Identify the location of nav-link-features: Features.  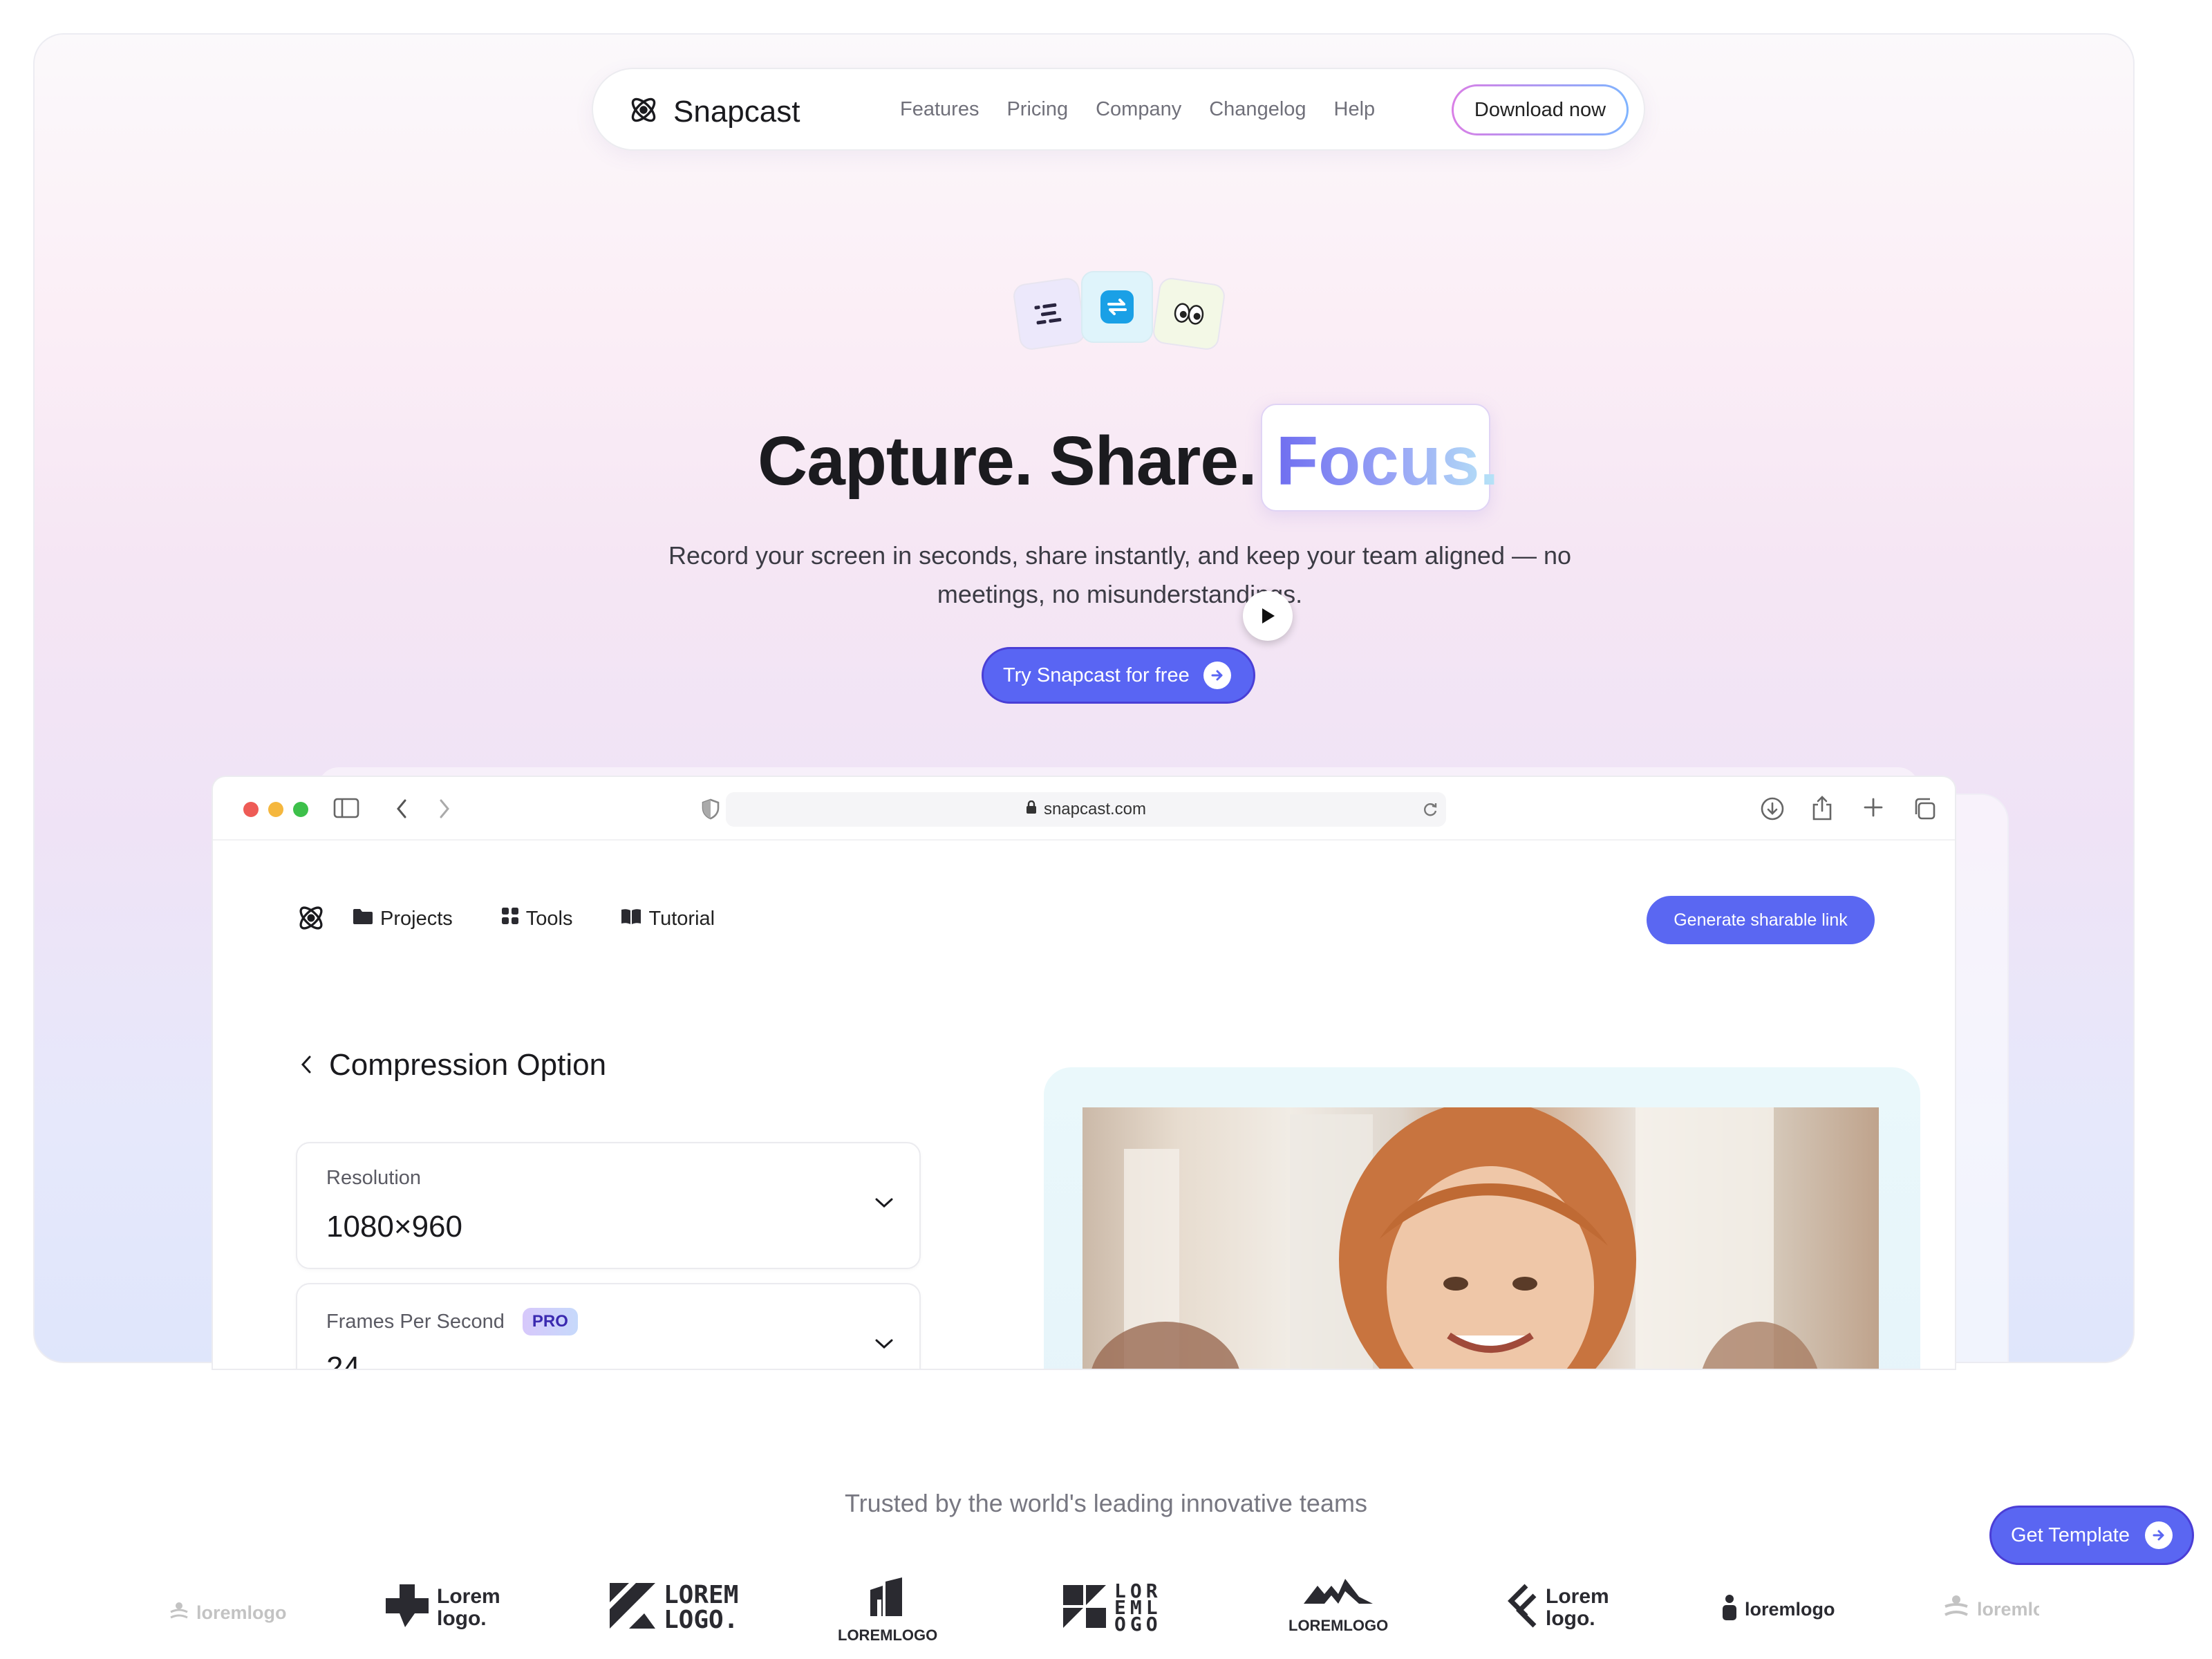
(939, 109).